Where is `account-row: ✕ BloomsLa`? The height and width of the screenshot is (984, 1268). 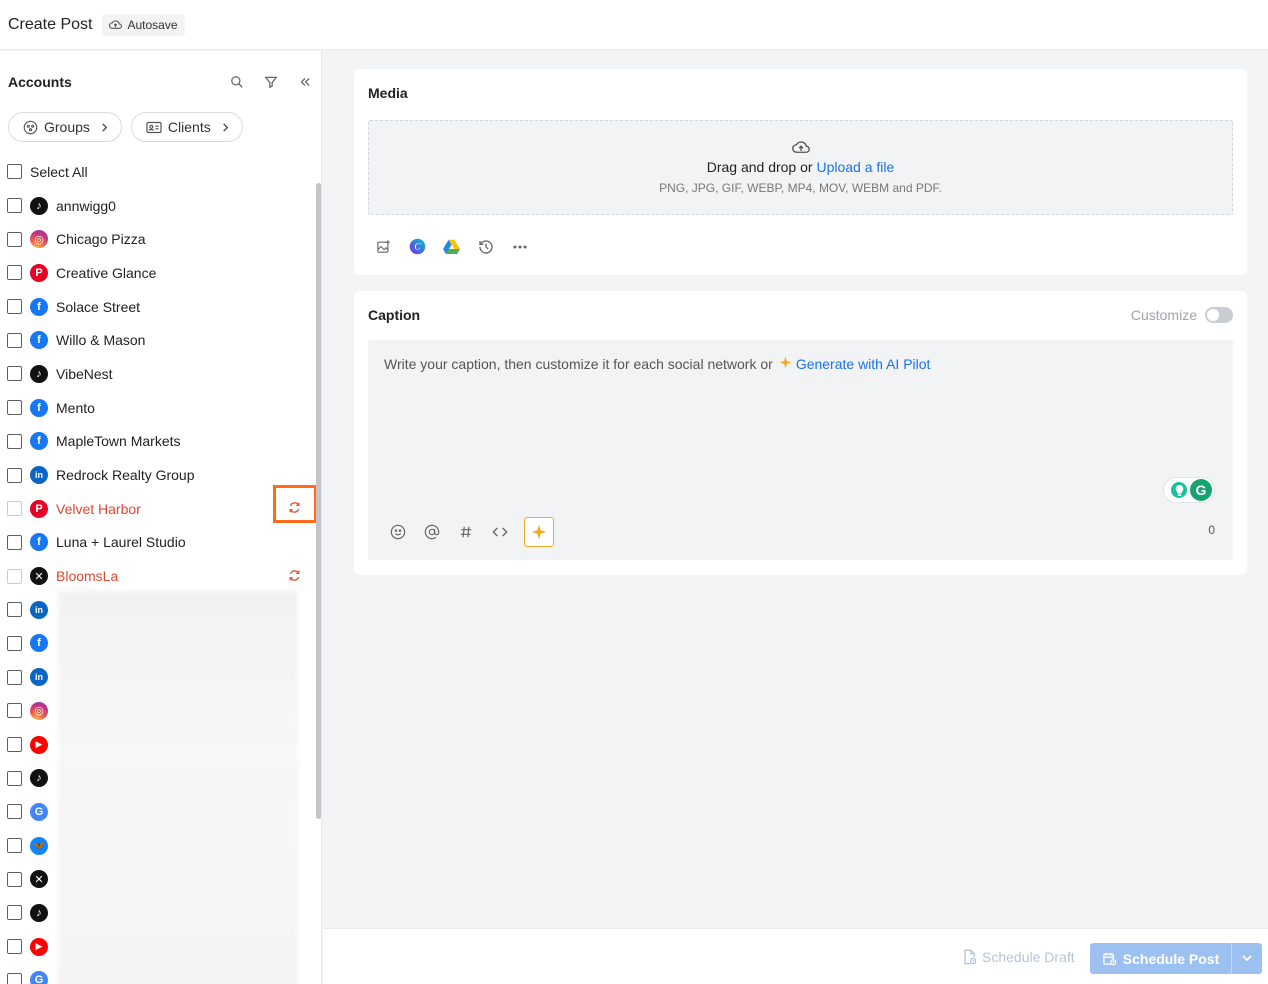 account-row: ✕ BloomsLa is located at coordinates (160, 576).